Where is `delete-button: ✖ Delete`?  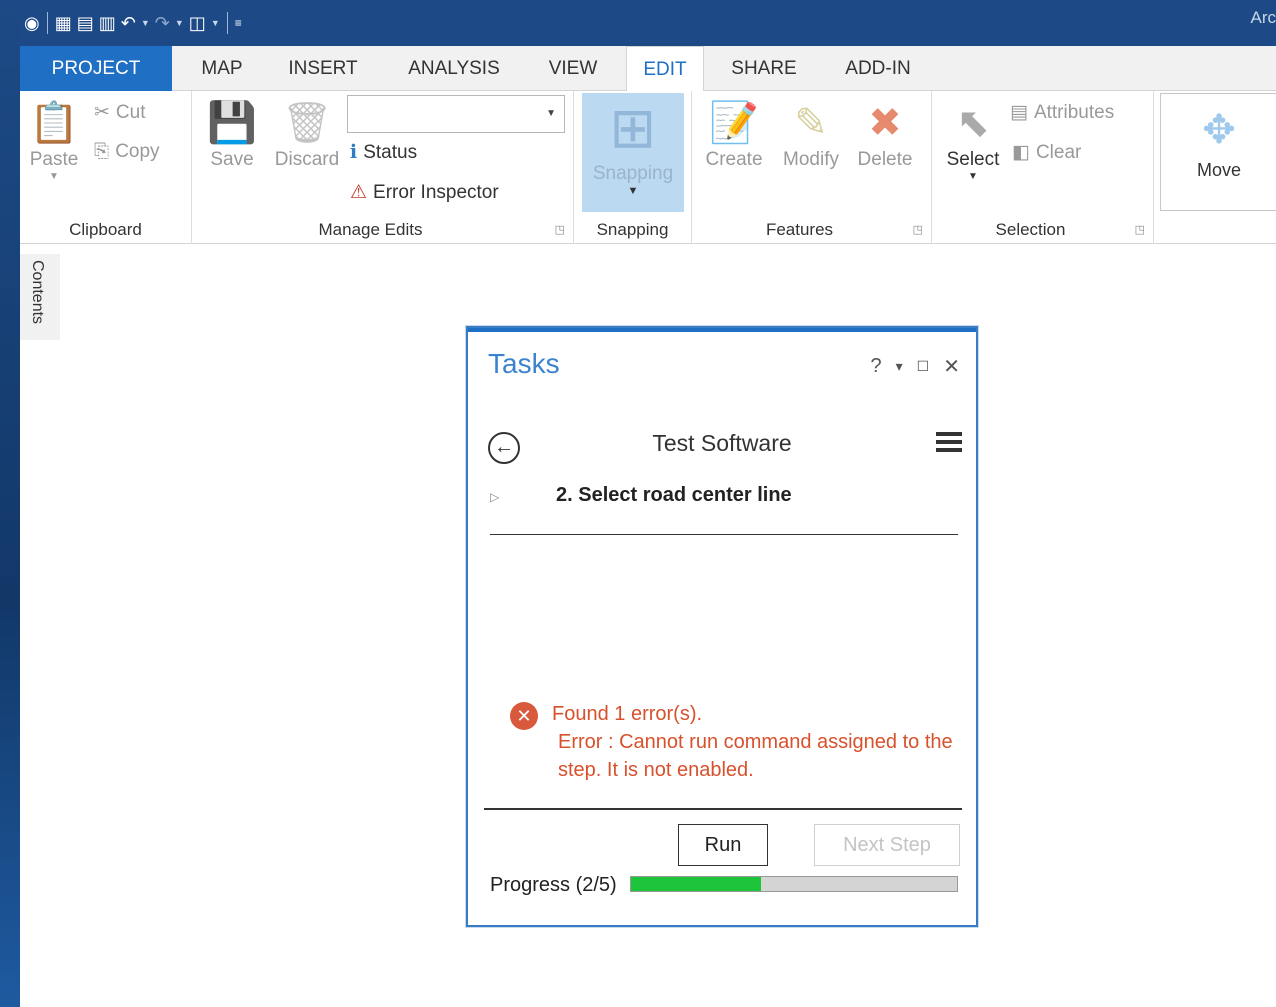 delete-button: ✖ Delete is located at coordinates (885, 134).